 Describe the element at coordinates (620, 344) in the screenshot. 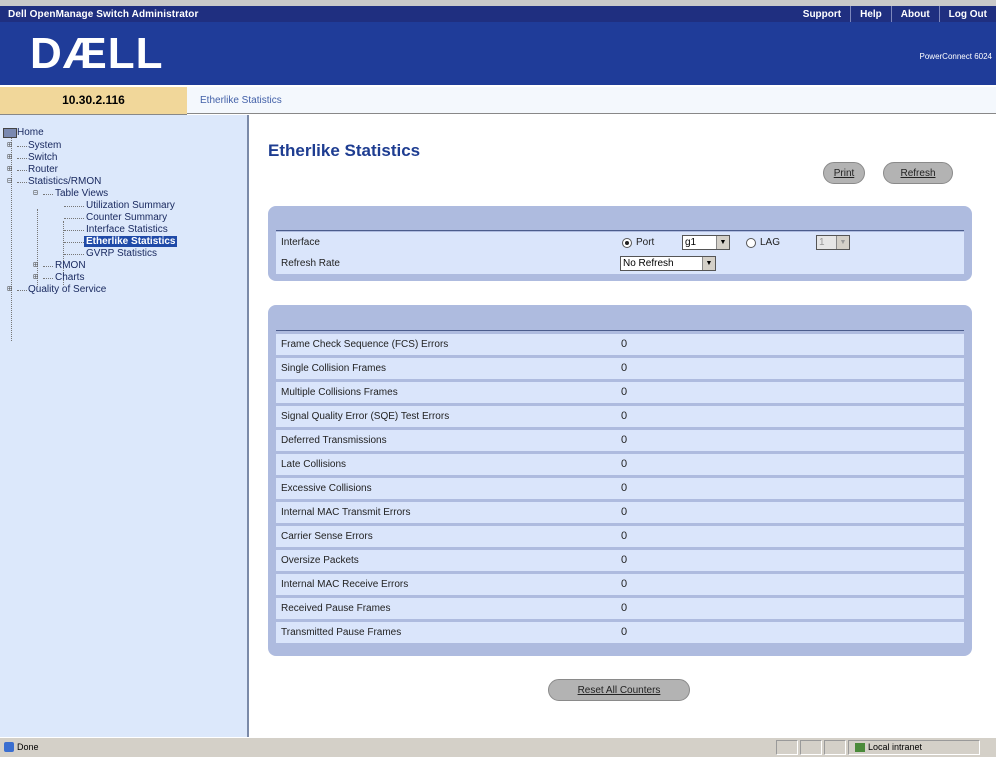

I see `statistics-row: Frame Check Sequence (FCS) Errors 0` at that location.